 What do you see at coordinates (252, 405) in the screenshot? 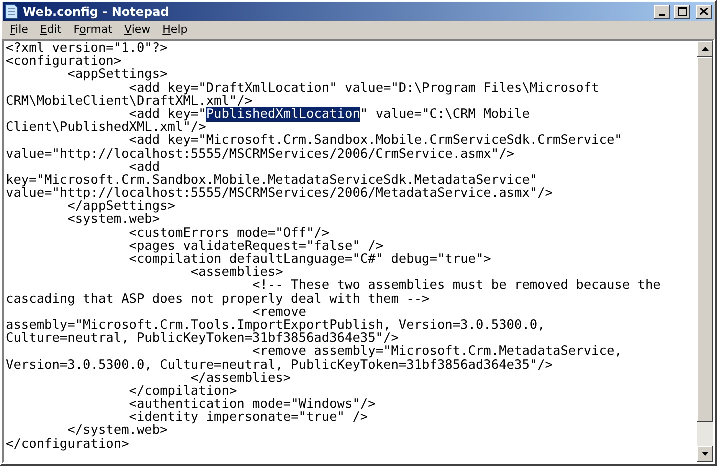
I see `text-line: <authentication mode="Windows"/>` at bounding box center [252, 405].